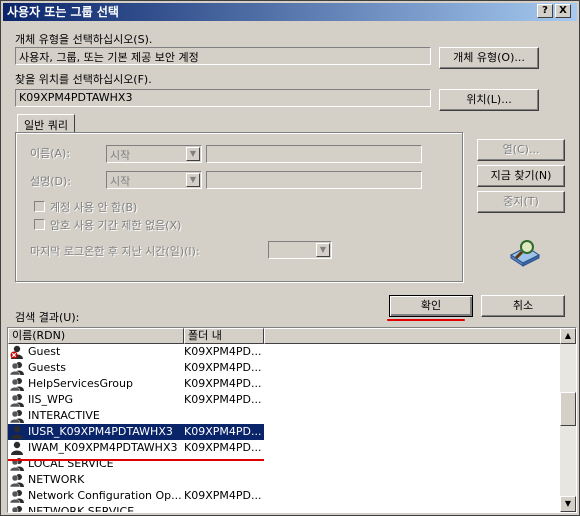 The image size is (580, 516). Describe the element at coordinates (100, 431) in the screenshot. I see `row-name: IUSR_K09XPM4PDTAWHX3` at that location.